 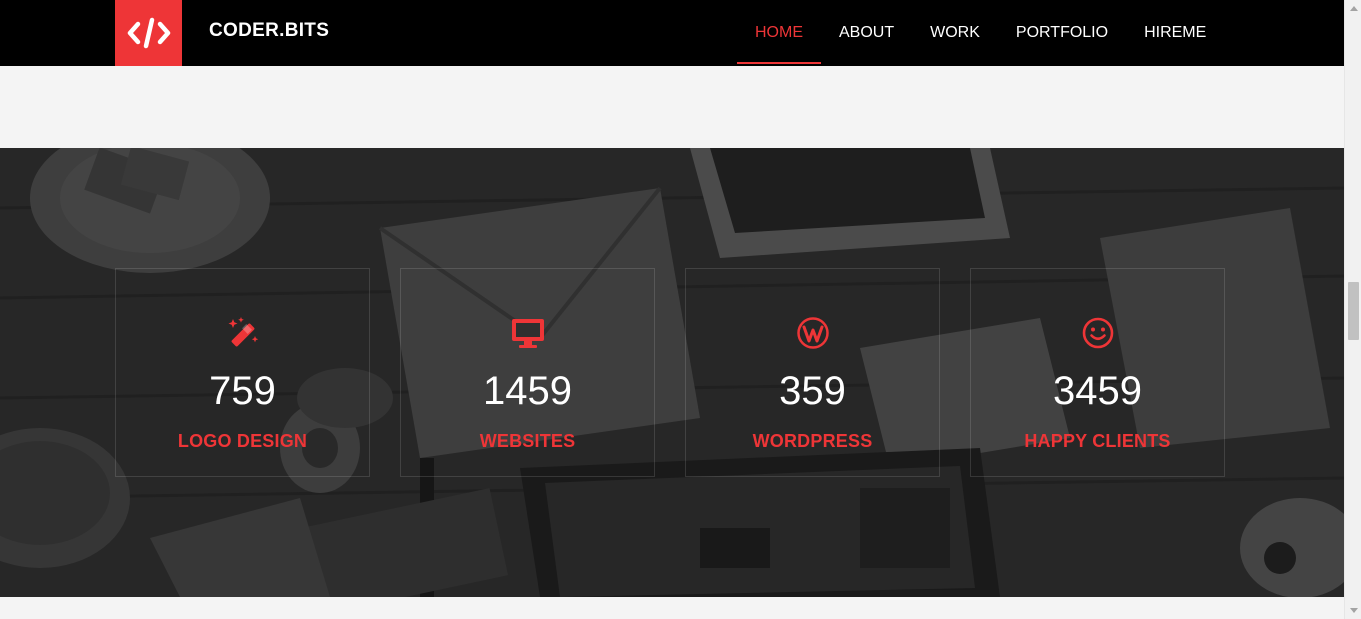 I want to click on stat-card-wordpress: 359 WORDPRESS, so click(x=812, y=372).